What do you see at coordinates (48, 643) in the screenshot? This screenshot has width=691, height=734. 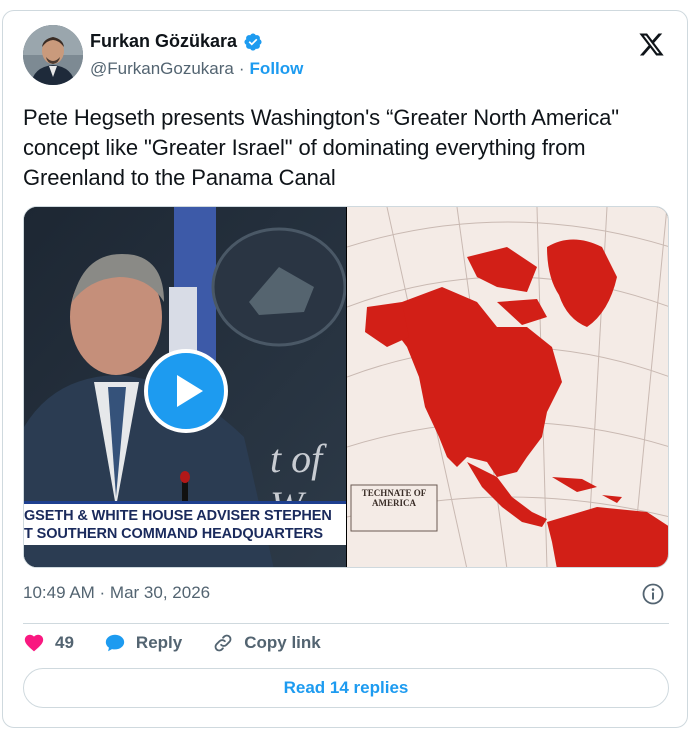 I see `like-button: 49` at bounding box center [48, 643].